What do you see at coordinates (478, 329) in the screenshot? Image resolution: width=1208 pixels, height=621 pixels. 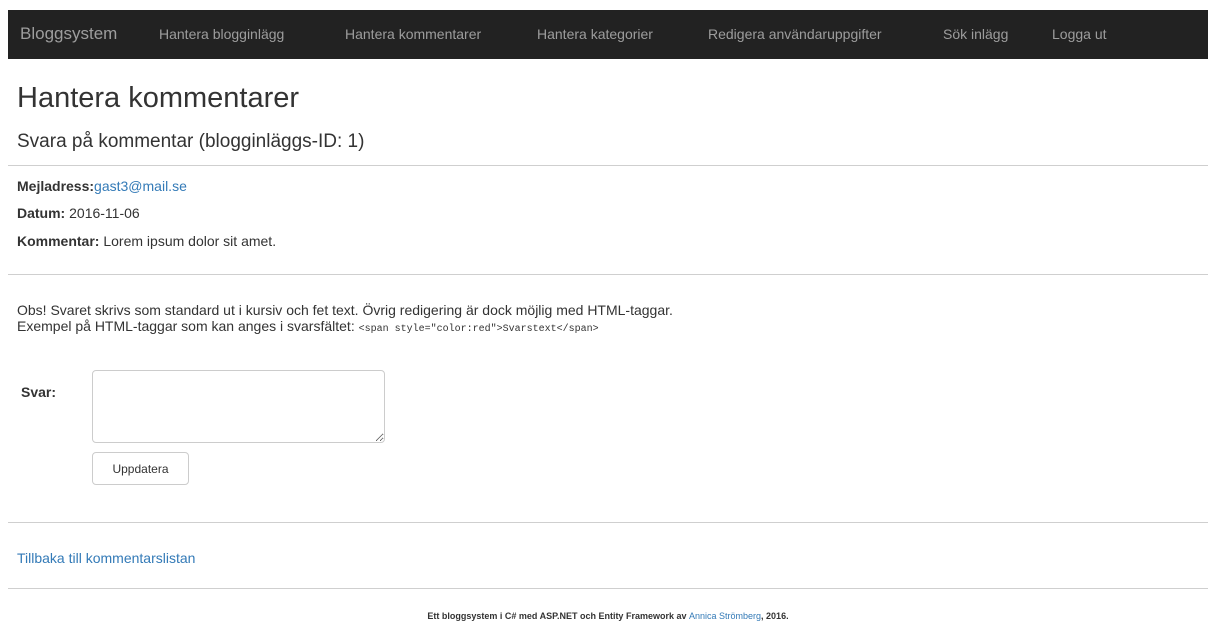 I see `code-example: <span style="color:red">Svarstext</span>` at bounding box center [478, 329].